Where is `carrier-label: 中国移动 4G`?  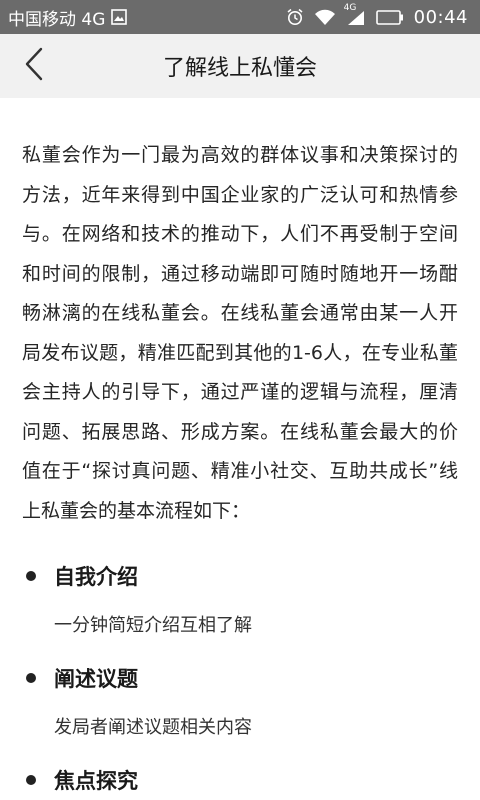
carrier-label: 中国移动 4G is located at coordinates (57, 19).